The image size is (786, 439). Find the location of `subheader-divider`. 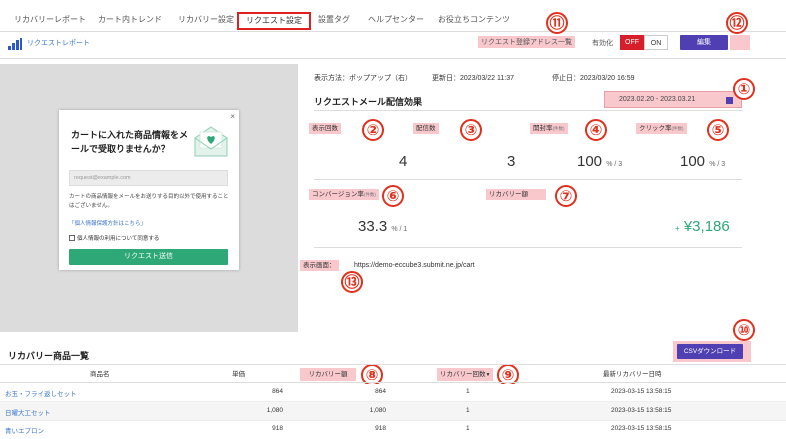

subheader-divider is located at coordinates (393, 58).